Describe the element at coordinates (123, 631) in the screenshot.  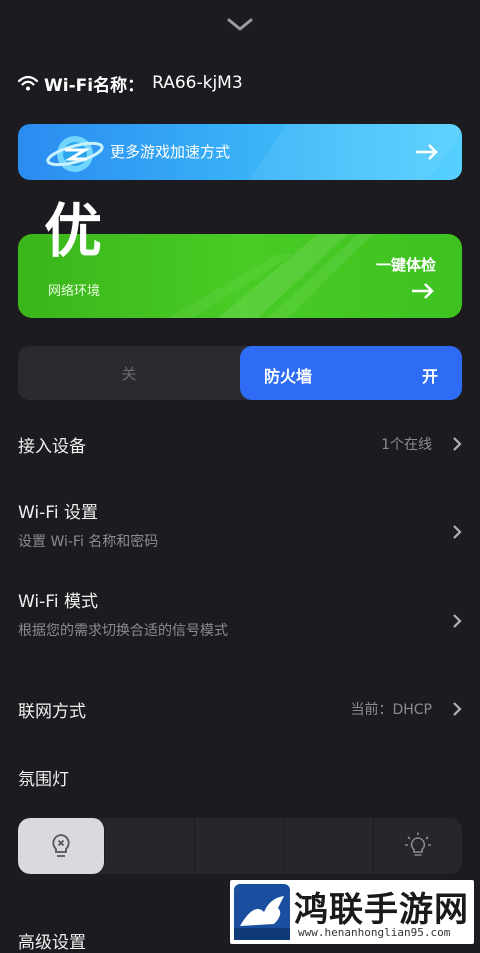
I see `wifi-mode-subtitle: 根据您的需求切换合适的信号模式` at that location.